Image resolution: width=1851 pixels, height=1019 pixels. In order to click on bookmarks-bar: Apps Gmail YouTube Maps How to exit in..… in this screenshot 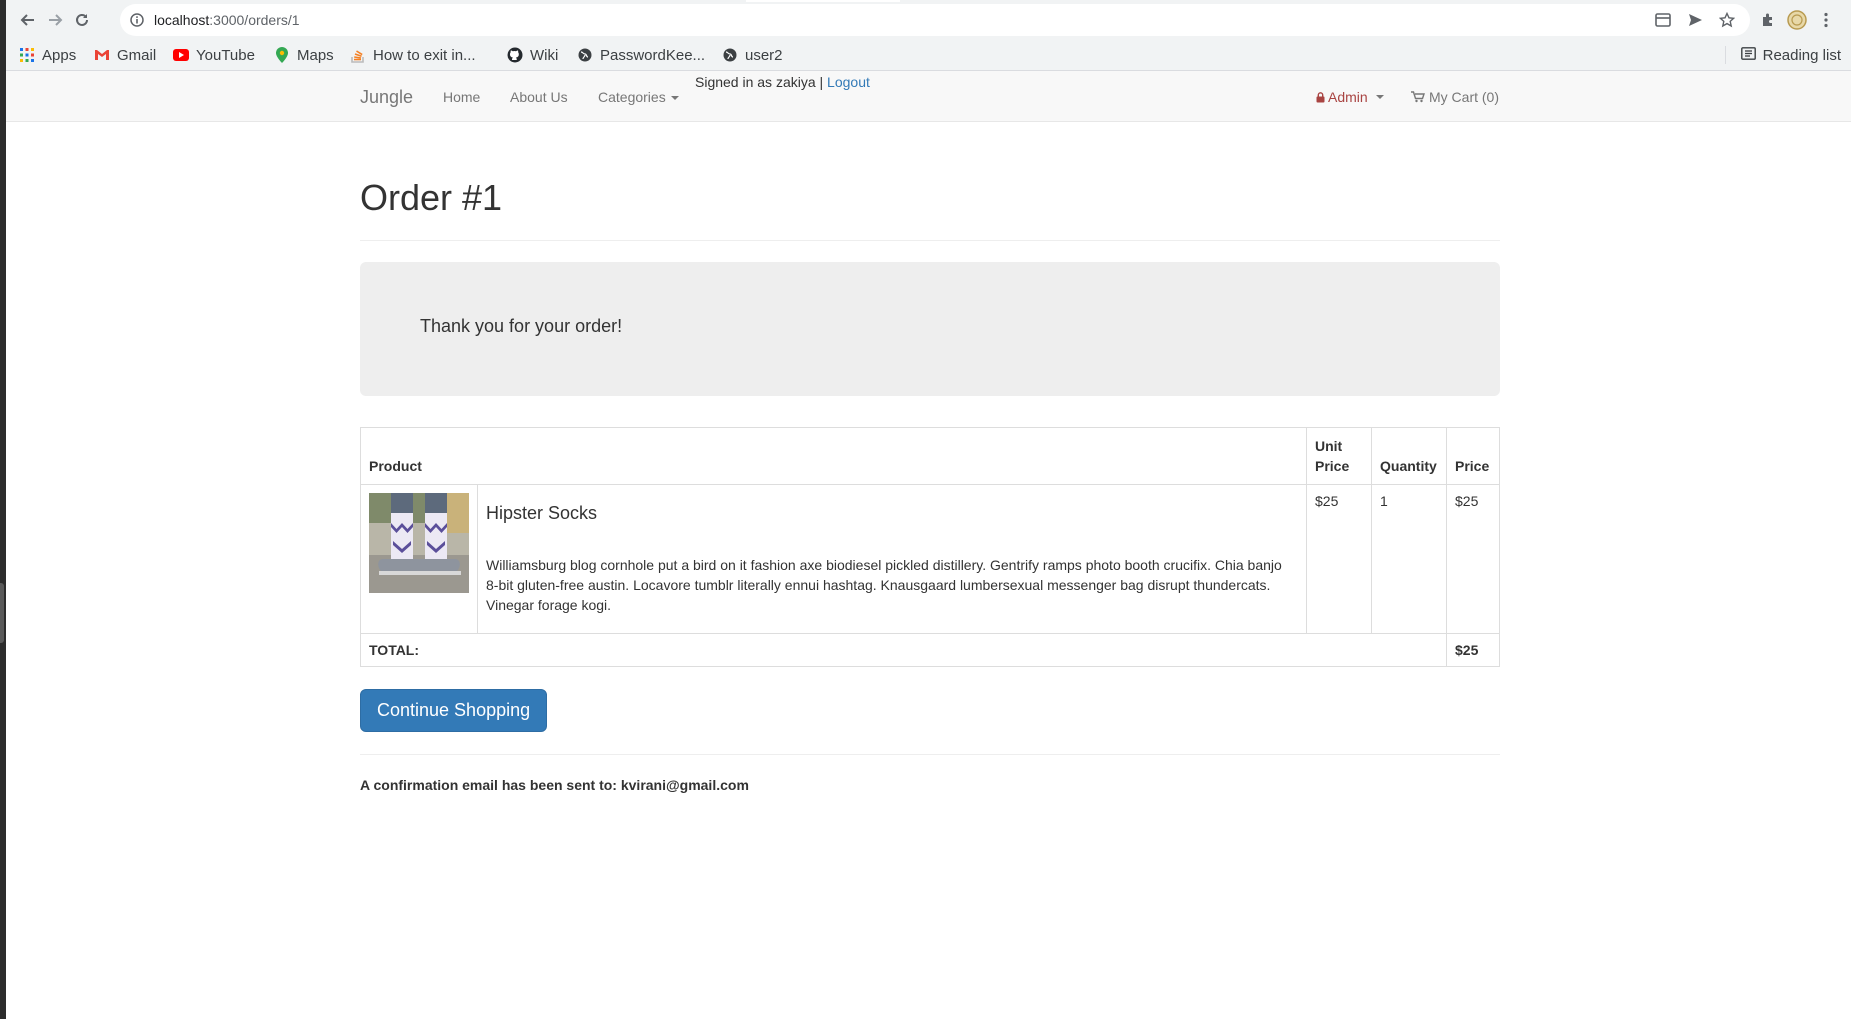, I will do `click(928, 55)`.